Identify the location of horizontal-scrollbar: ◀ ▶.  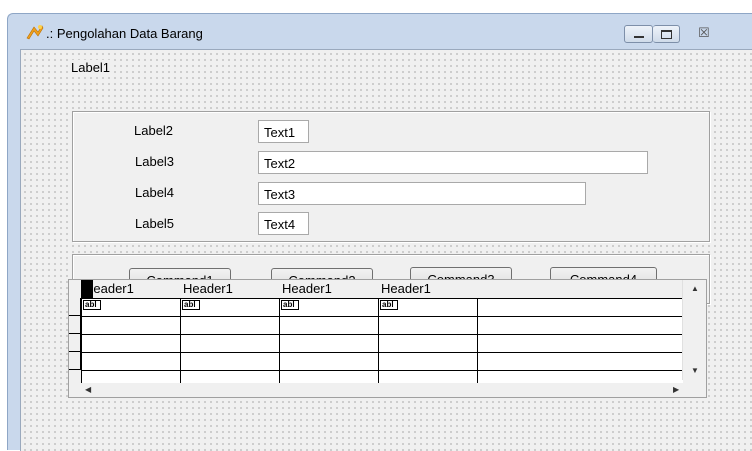
(382, 390).